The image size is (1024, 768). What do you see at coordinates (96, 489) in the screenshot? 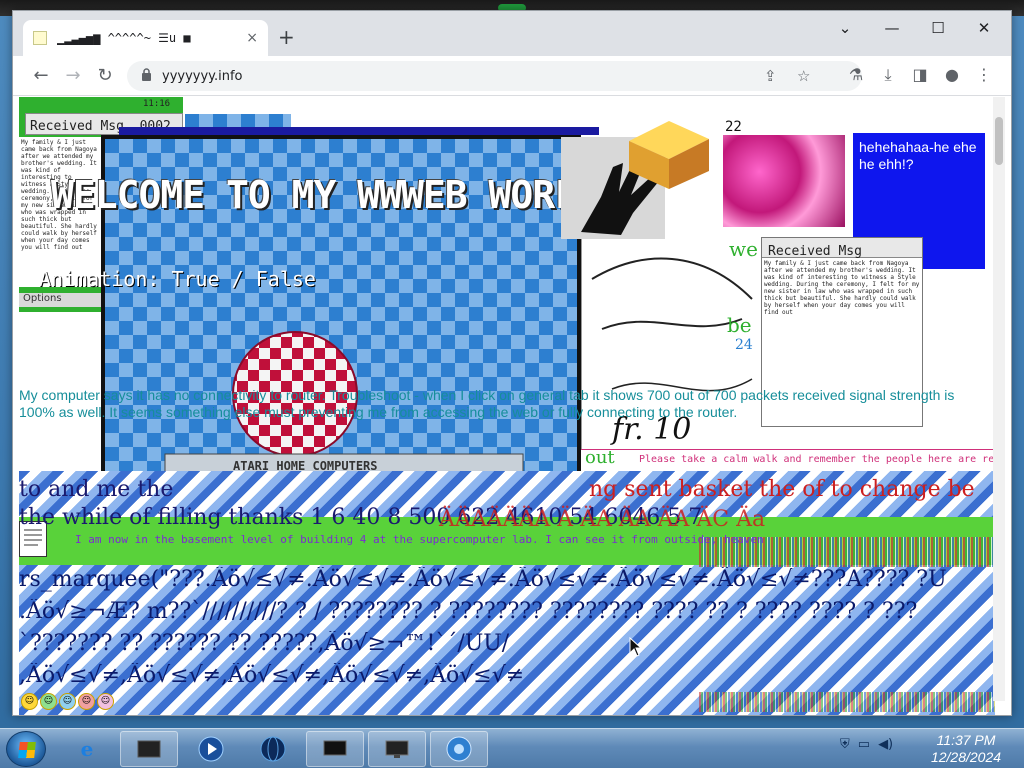
I see `serif-line-1: to and me the` at bounding box center [96, 489].